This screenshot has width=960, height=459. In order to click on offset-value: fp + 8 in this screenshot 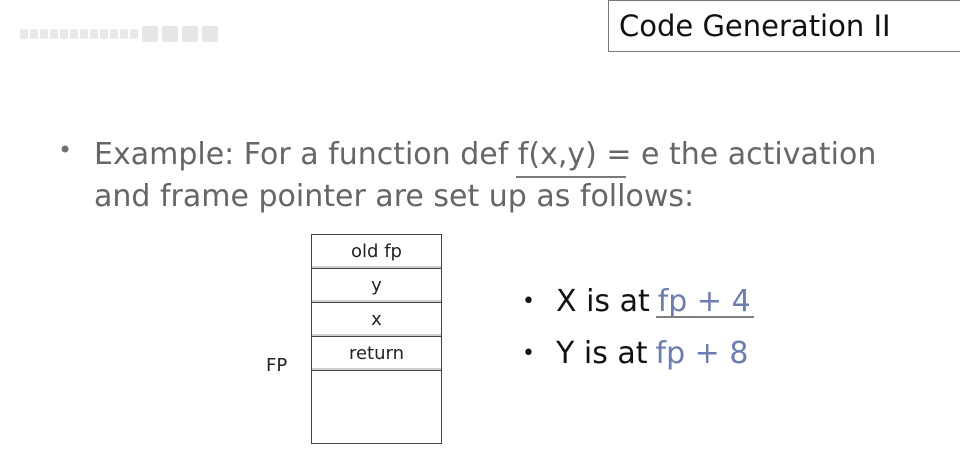, I will do `click(702, 353)`.